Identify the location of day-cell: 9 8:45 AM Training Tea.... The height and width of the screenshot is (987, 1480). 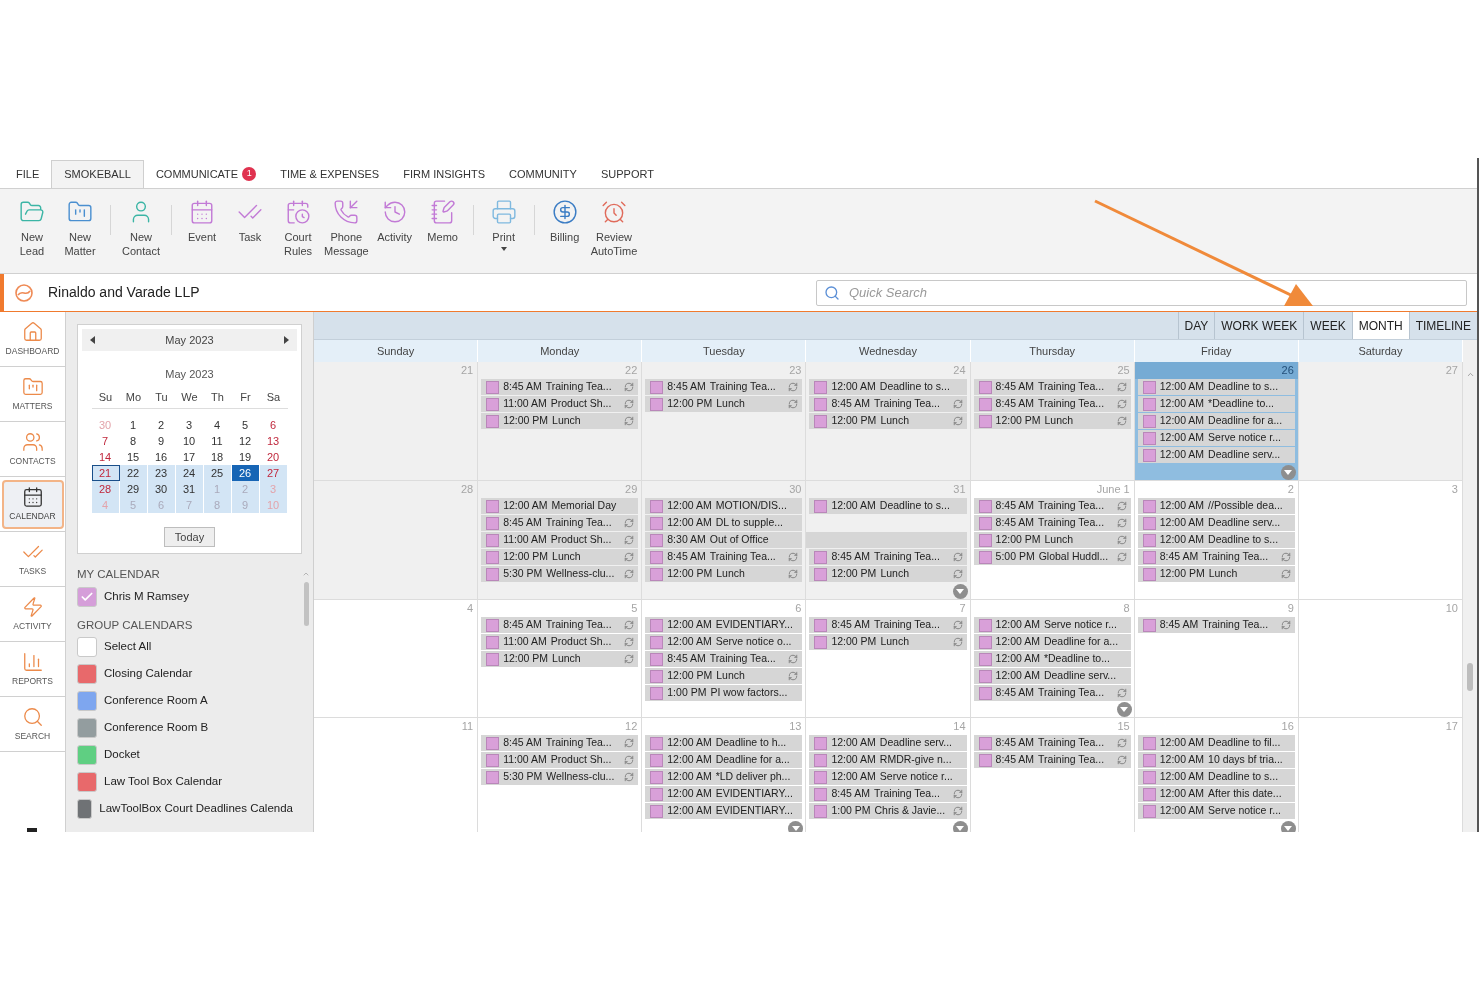
(1216, 659).